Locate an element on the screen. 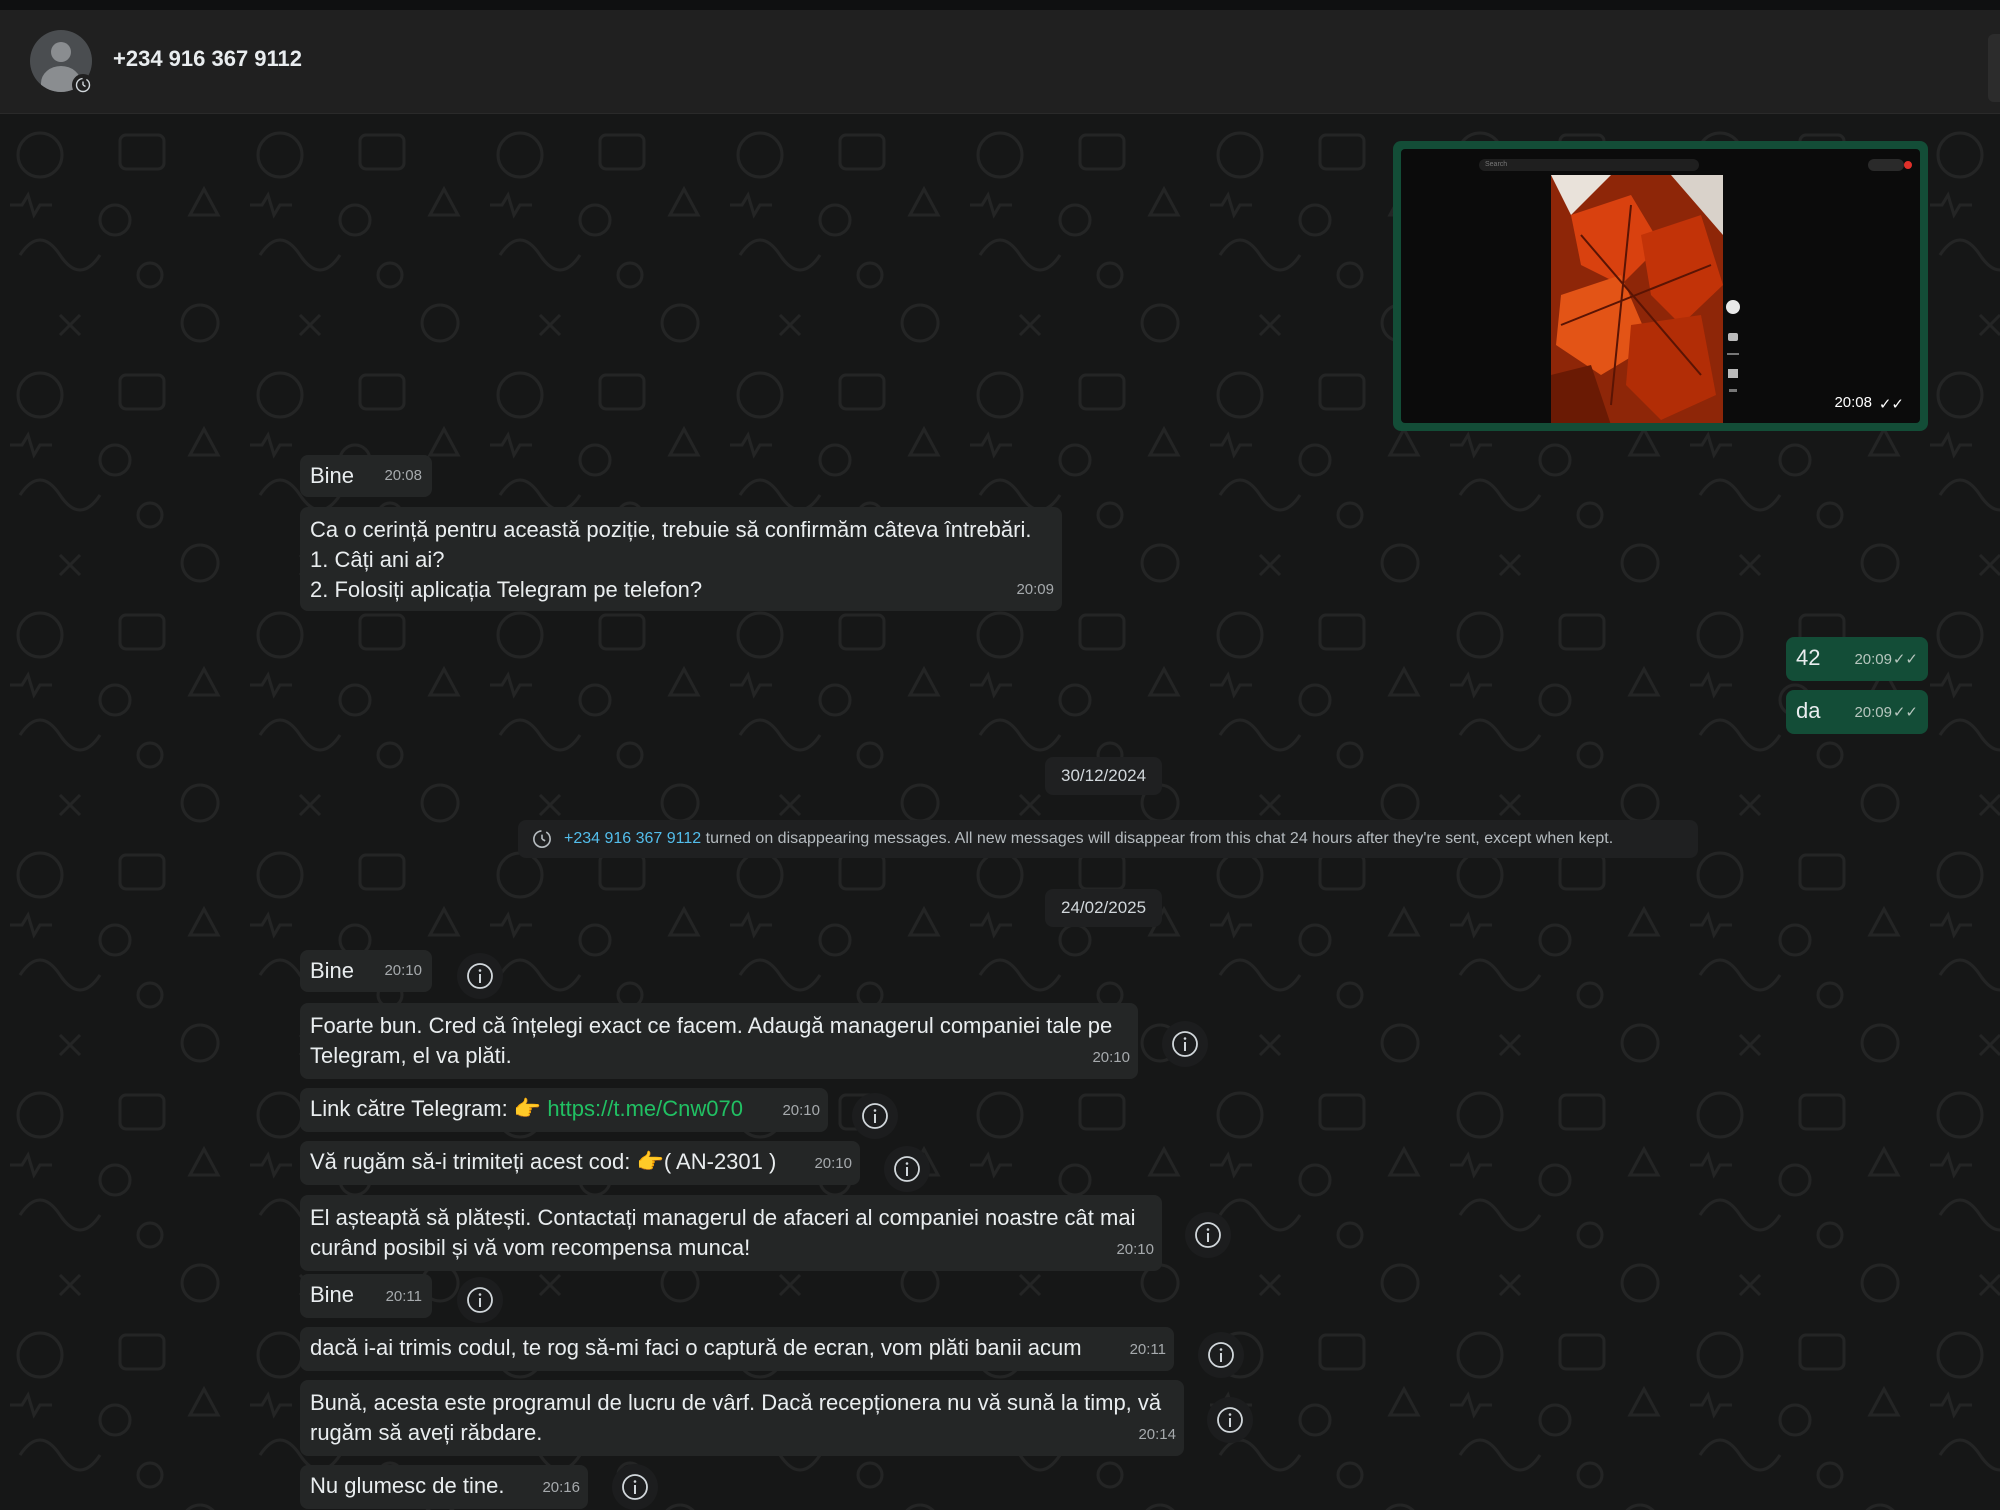  date-divider: 24/02/2025 is located at coordinates (1104, 908).